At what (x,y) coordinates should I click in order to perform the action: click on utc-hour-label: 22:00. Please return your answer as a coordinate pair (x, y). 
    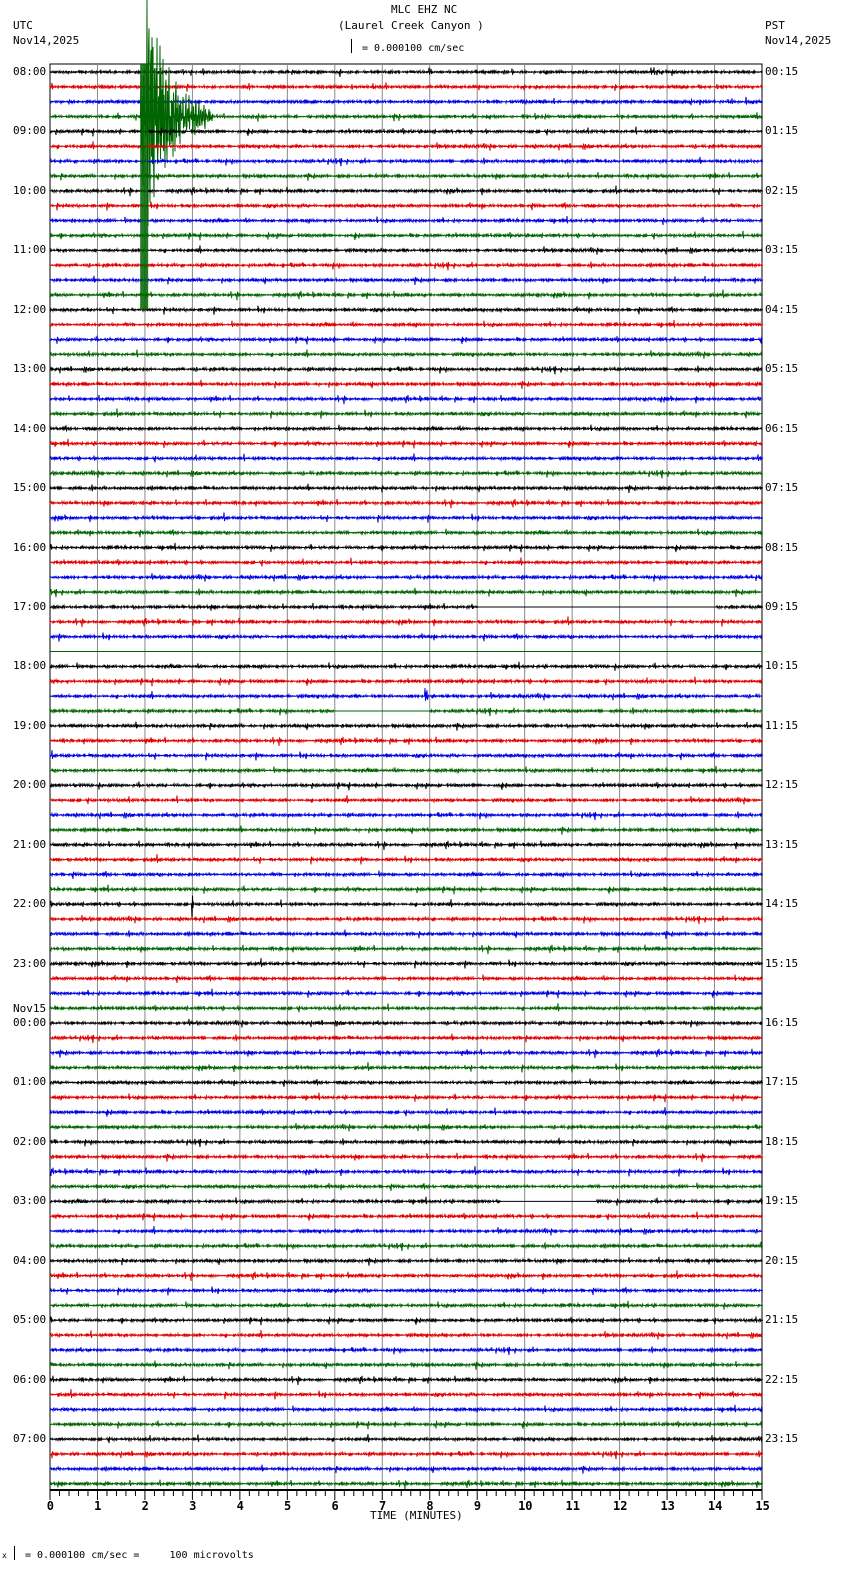
    Looking at the image, I should click on (30, 904).